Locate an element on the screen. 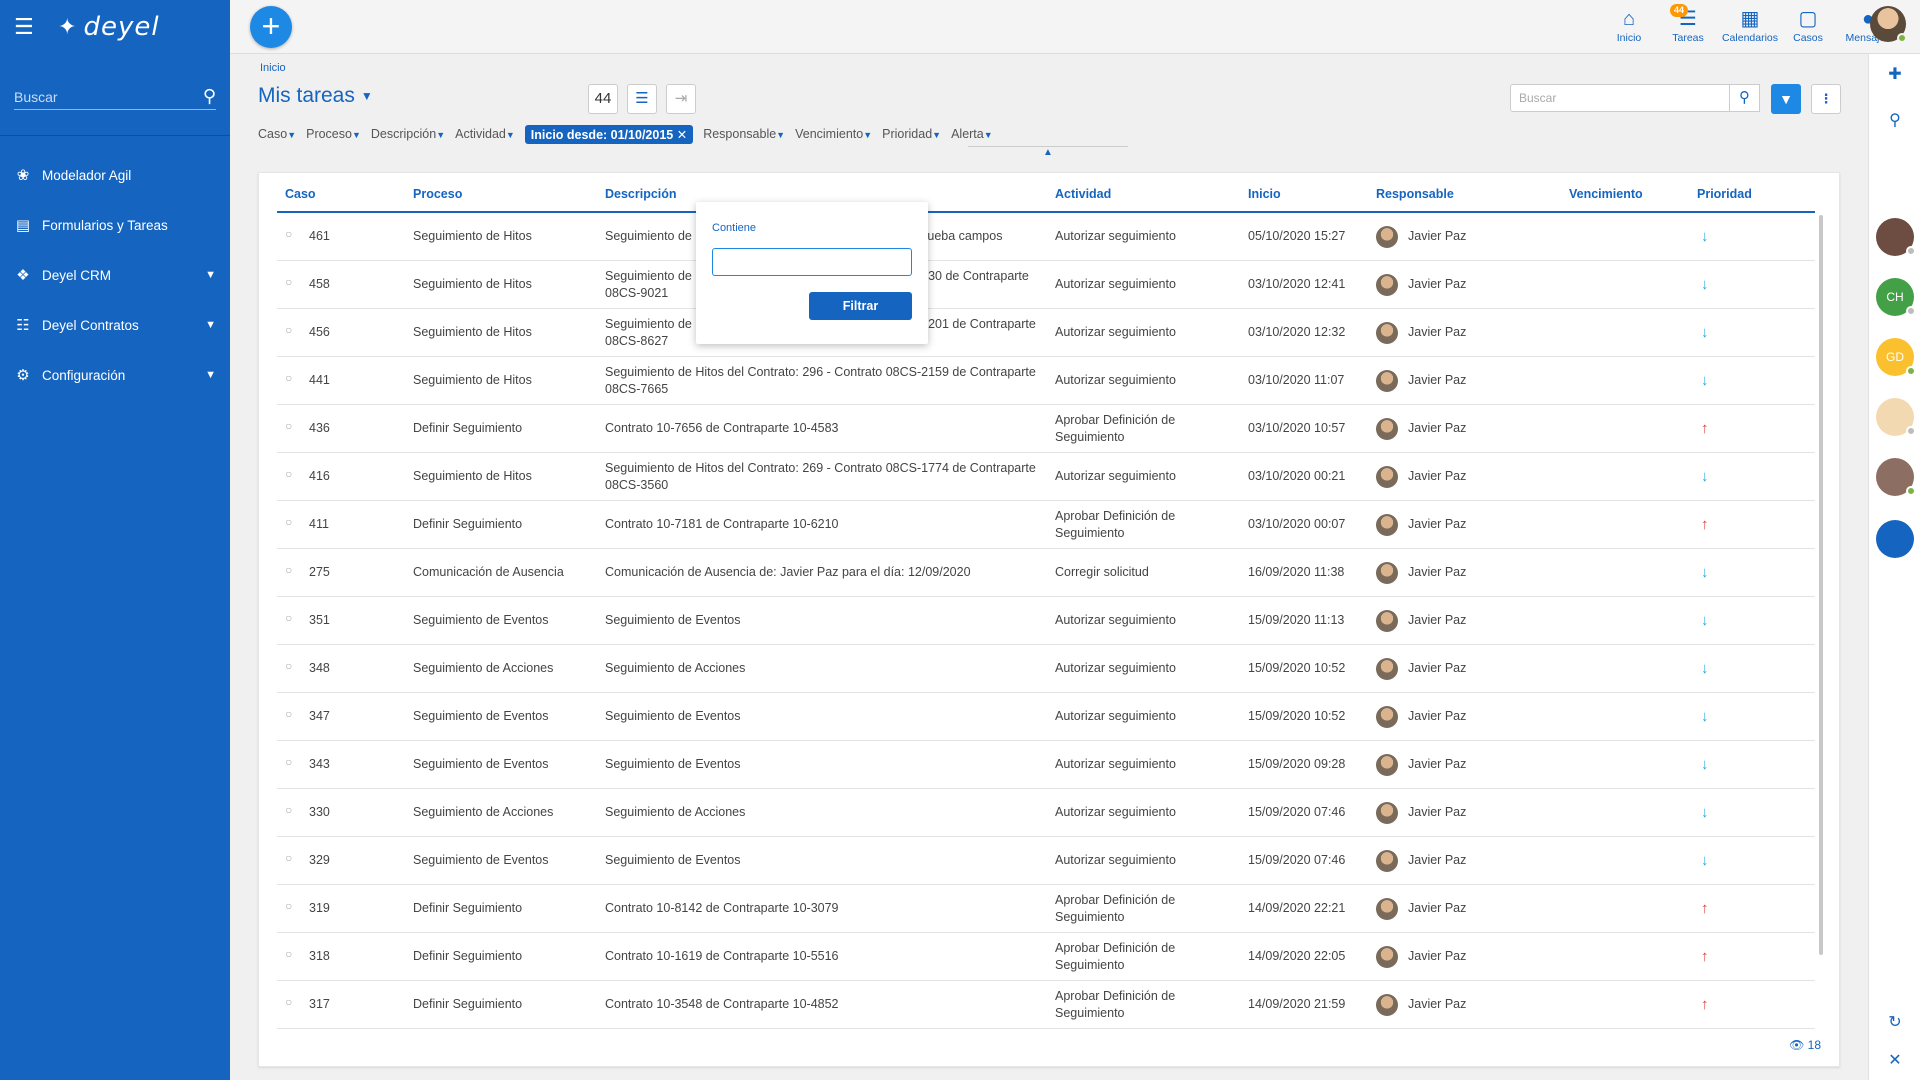 Image resolution: width=1920 pixels, height=1080 pixels. user-avatar is located at coordinates (1888, 24).